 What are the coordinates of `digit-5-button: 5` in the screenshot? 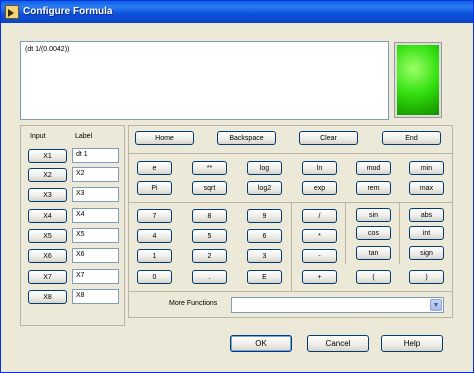 It's located at (209, 236).